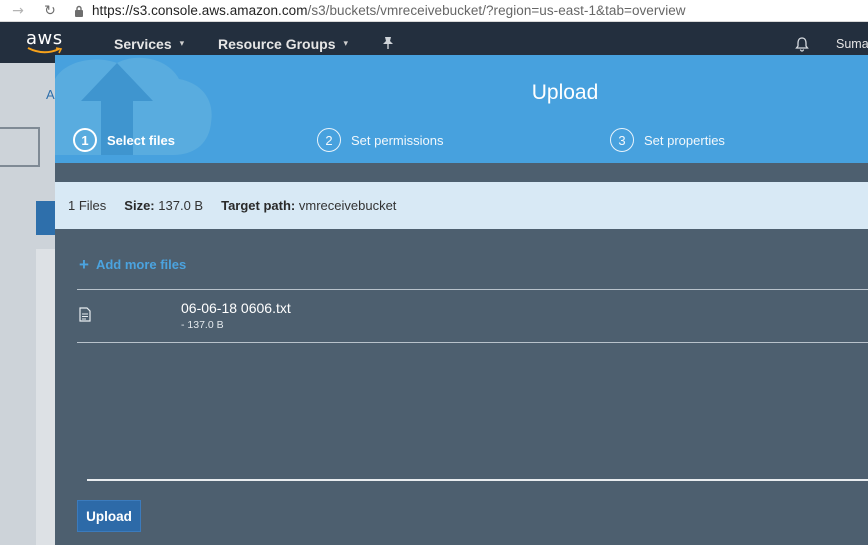 Image resolution: width=868 pixels, height=545 pixels. I want to click on back-arrow-icon: →, so click(18, 11).